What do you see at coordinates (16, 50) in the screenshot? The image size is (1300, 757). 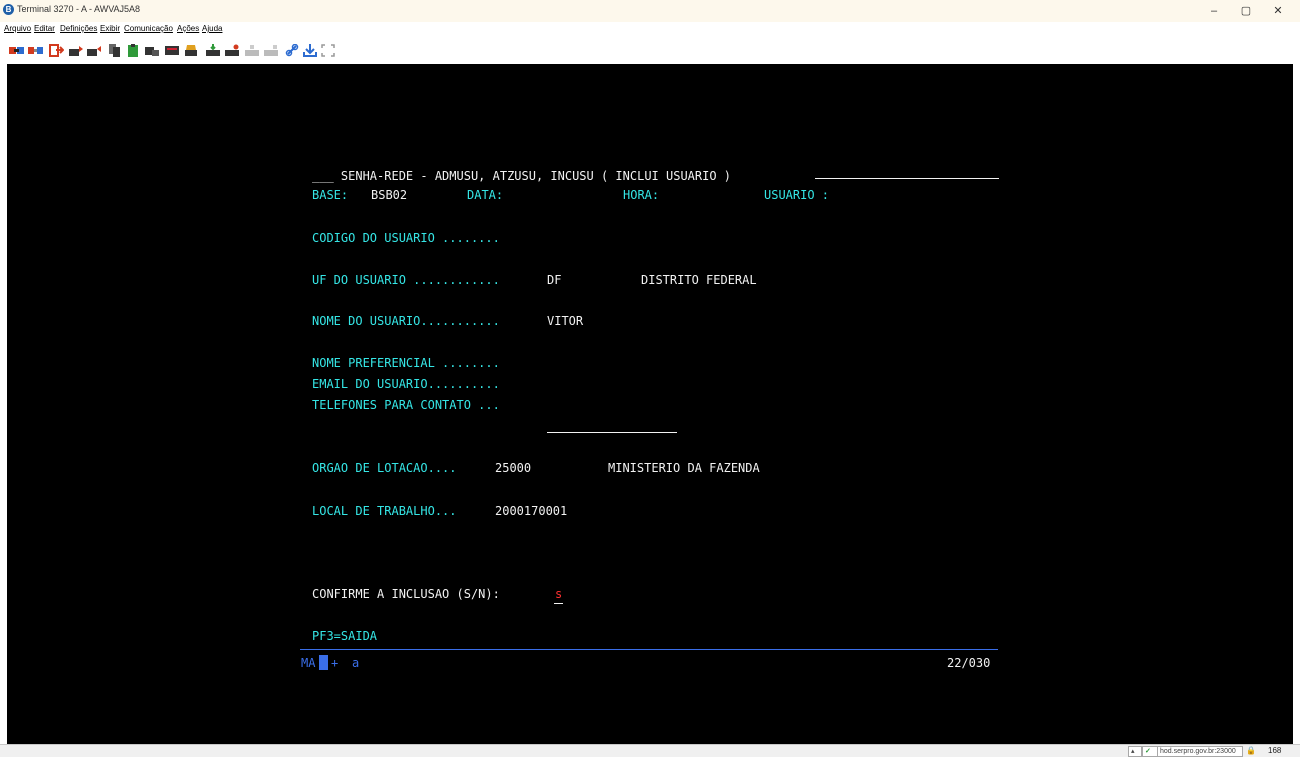 I see `connect-icon` at bounding box center [16, 50].